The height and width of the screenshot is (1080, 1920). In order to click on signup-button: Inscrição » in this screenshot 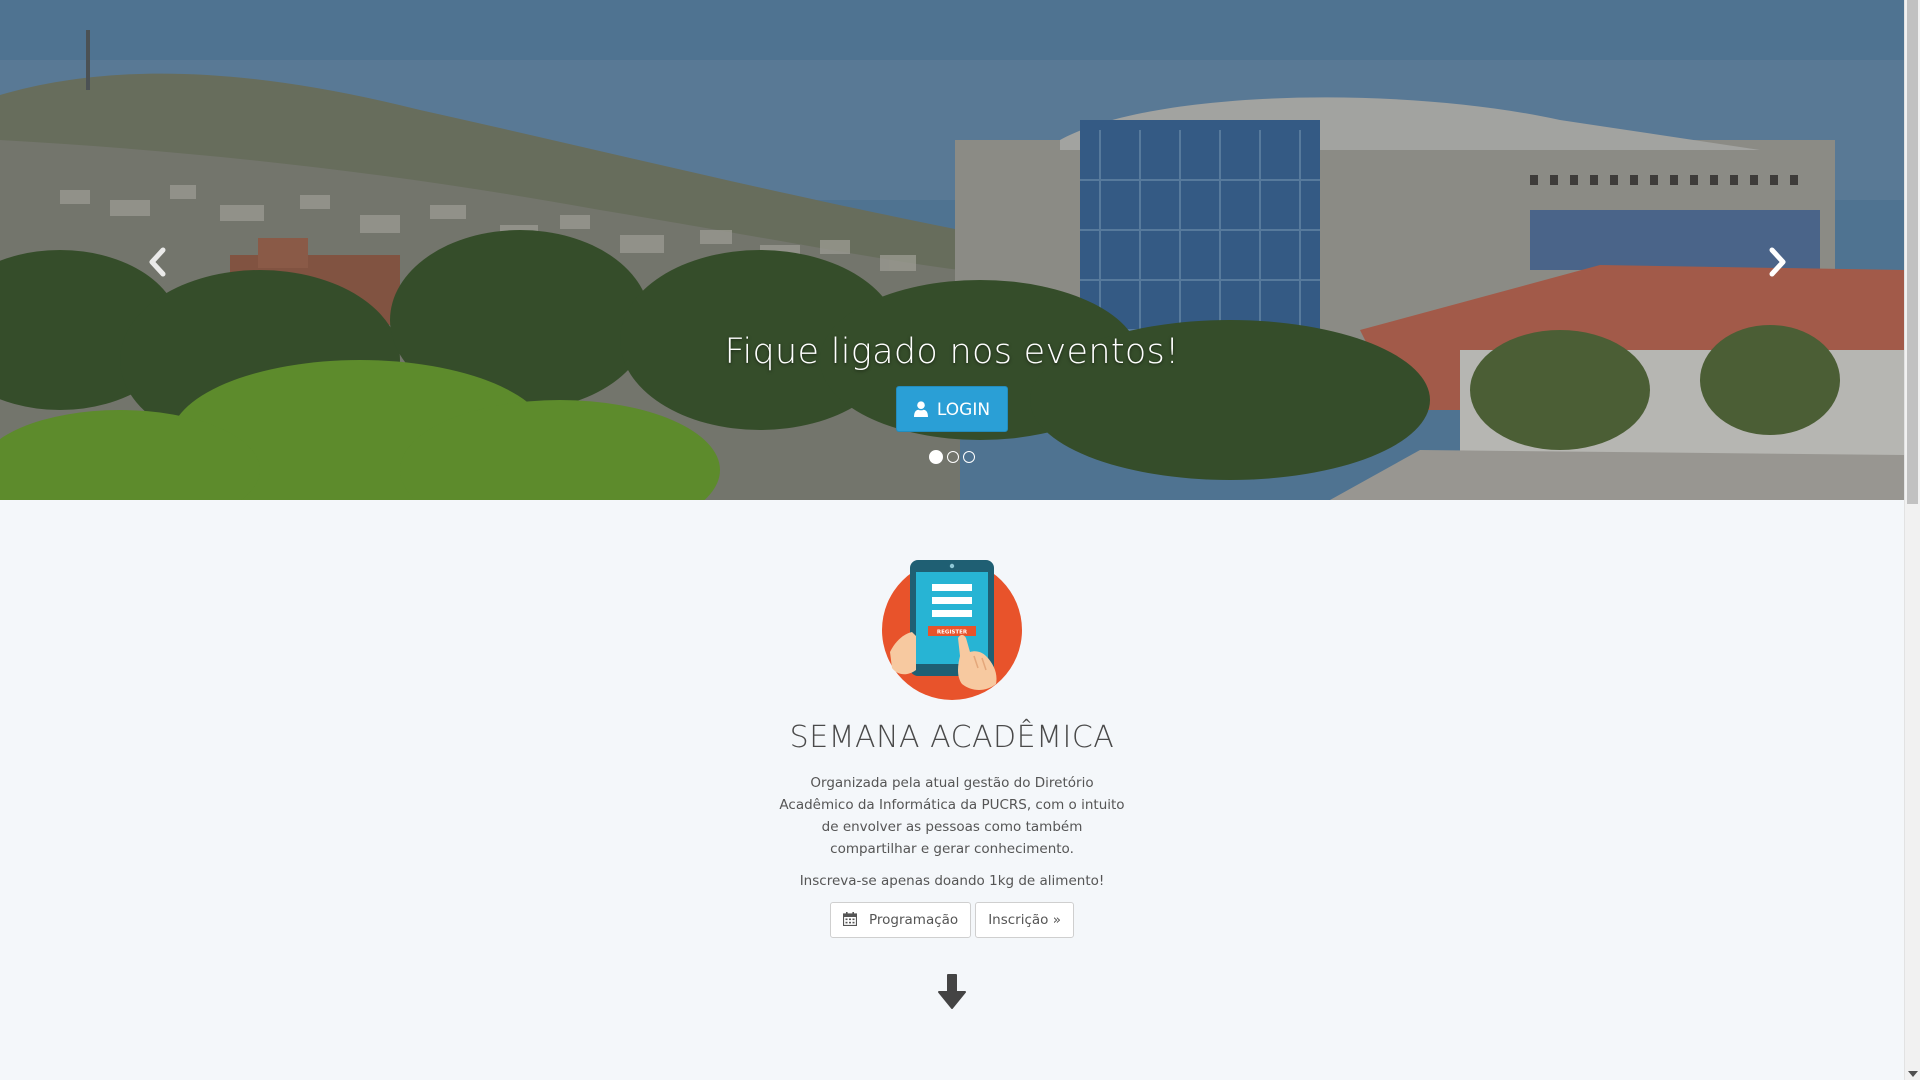, I will do `click(1024, 920)`.